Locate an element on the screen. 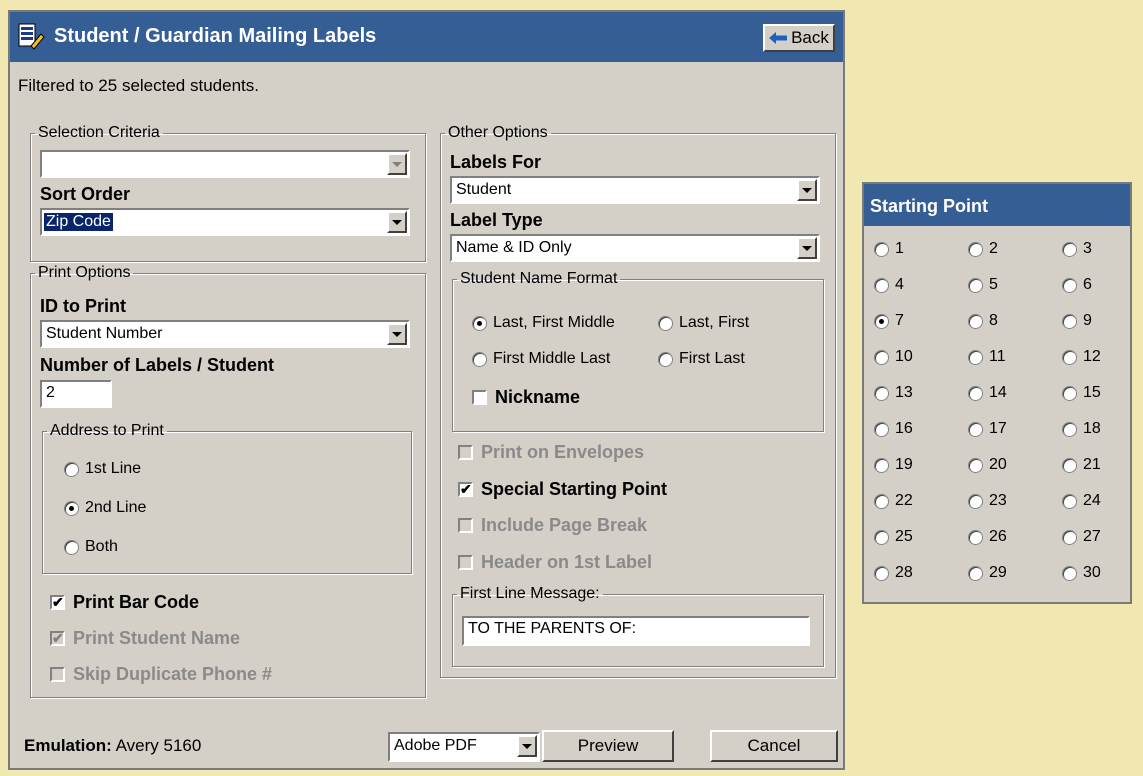 The image size is (1143, 776). starting-point-radio-20: 20 is located at coordinates (987, 465).